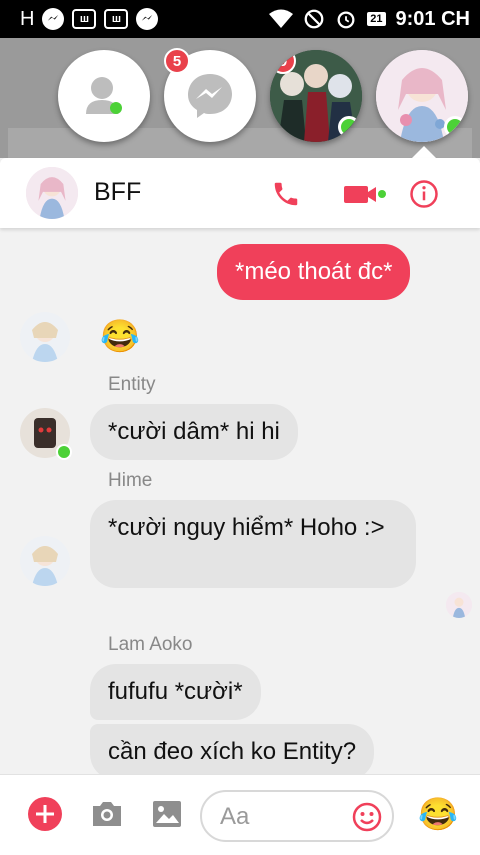 This screenshot has height=855, width=480. I want to click on video-icon, so click(365, 194).